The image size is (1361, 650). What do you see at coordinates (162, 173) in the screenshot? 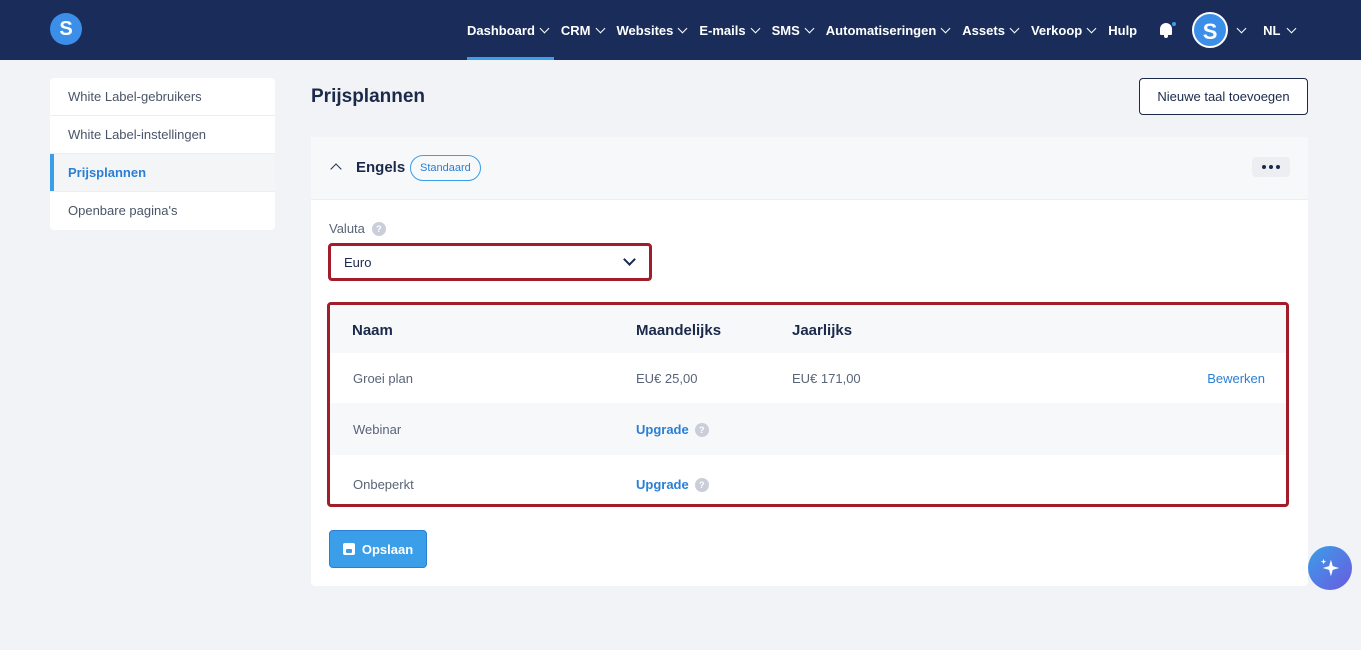
I see `sidebar-item-pricing-plans: Prijsplannen` at bounding box center [162, 173].